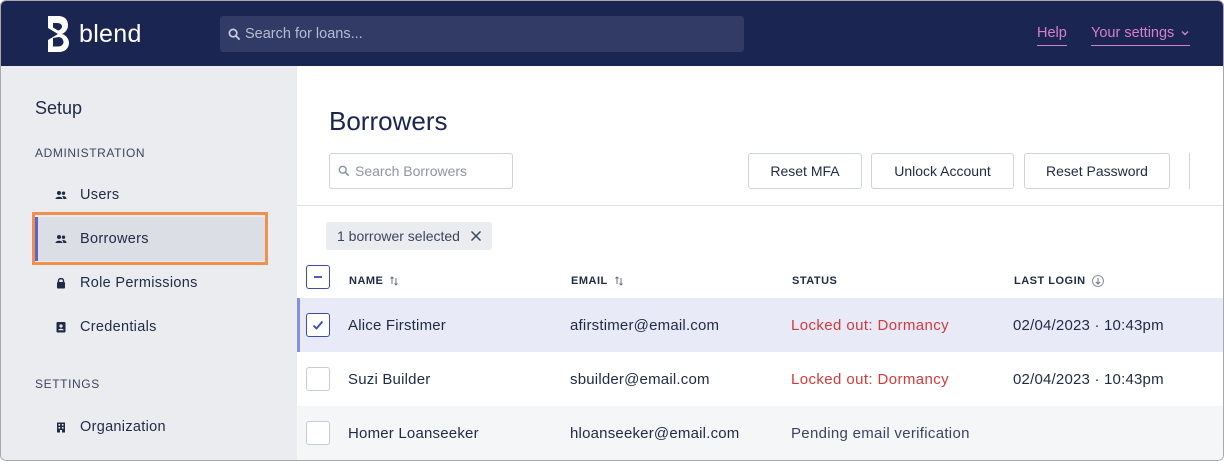 This screenshot has width=1224, height=461. I want to click on column-header-label: EMAIL, so click(589, 281).